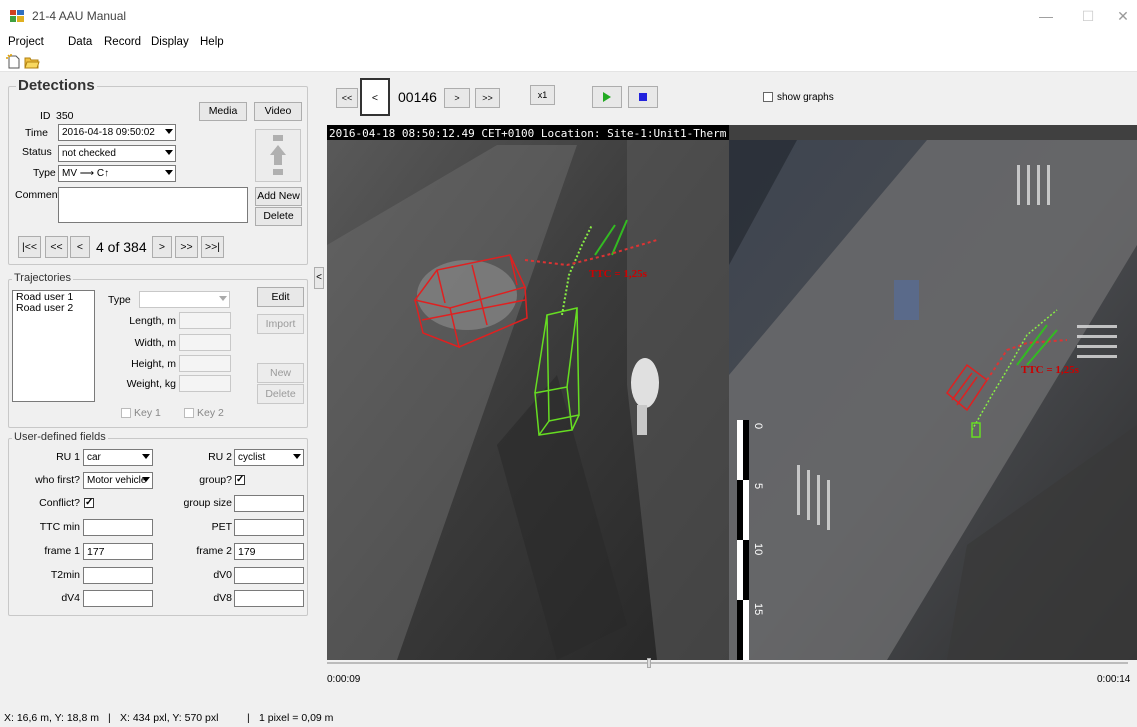 The height and width of the screenshot is (727, 1137). What do you see at coordinates (32, 62) in the screenshot?
I see `open-folder-icon` at bounding box center [32, 62].